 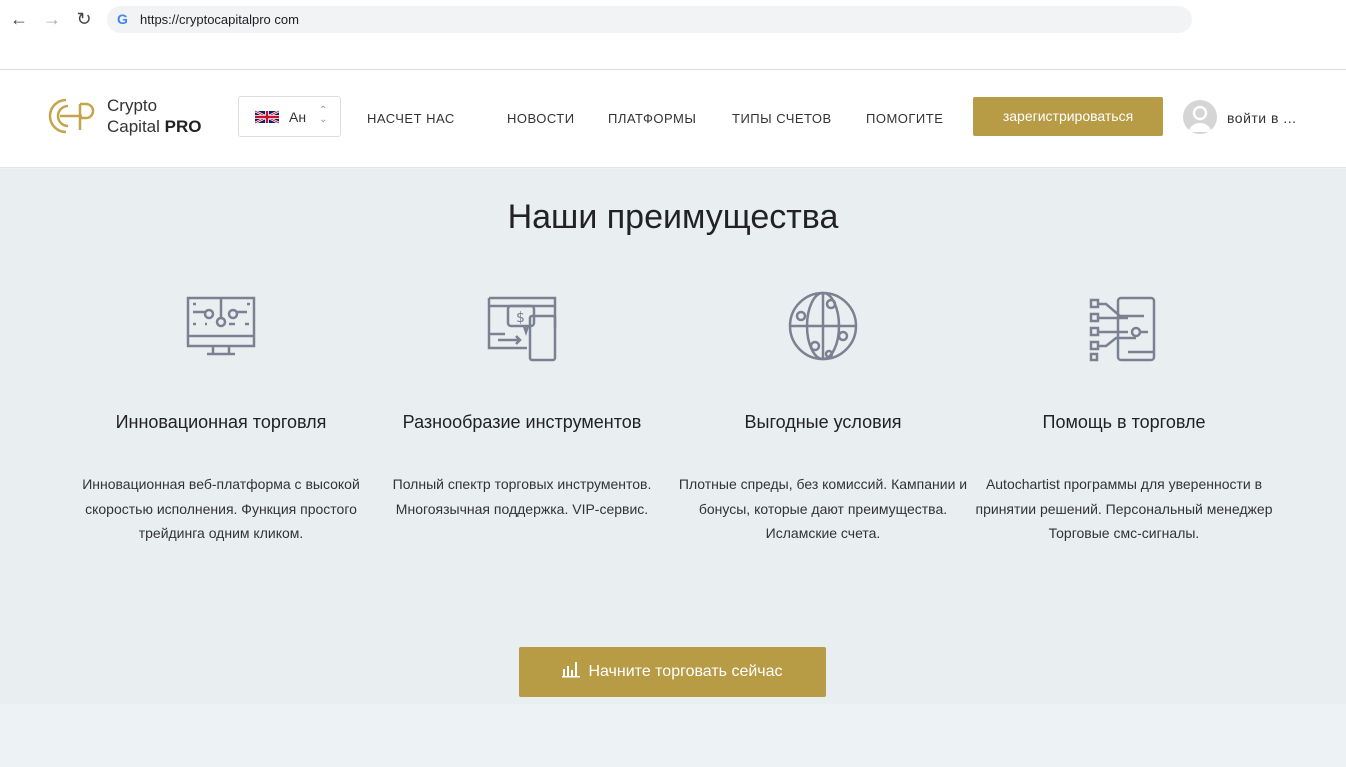 I want to click on dollar-chat-device-icon: $, so click(x=522, y=329).